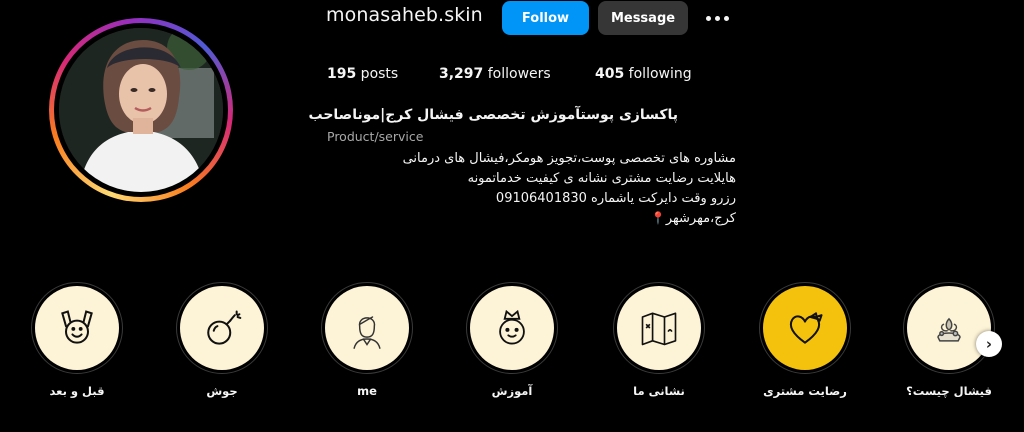 The width and height of the screenshot is (1024, 432). I want to click on bio-category: Product/service, so click(375, 136).